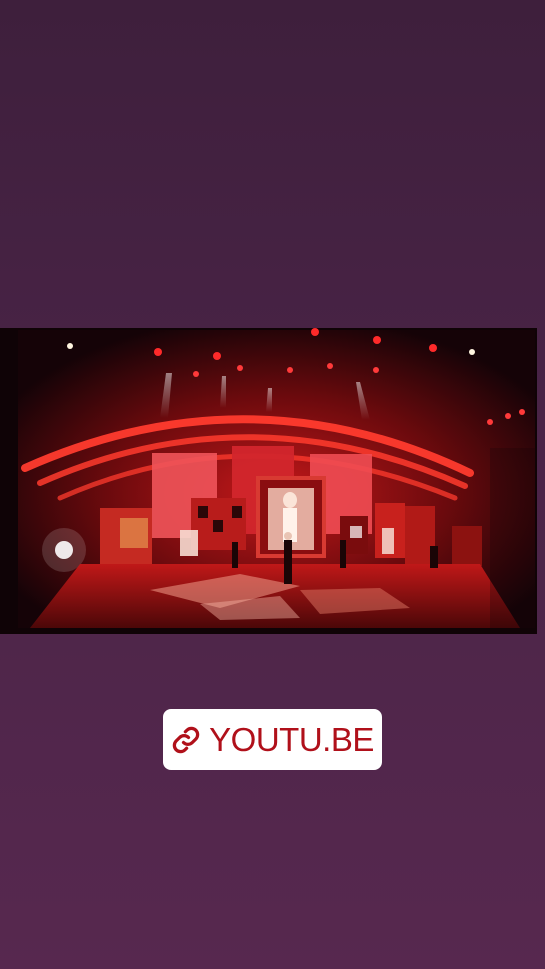  I want to click on link-sticker-label: YOUTU.BE, so click(291, 739).